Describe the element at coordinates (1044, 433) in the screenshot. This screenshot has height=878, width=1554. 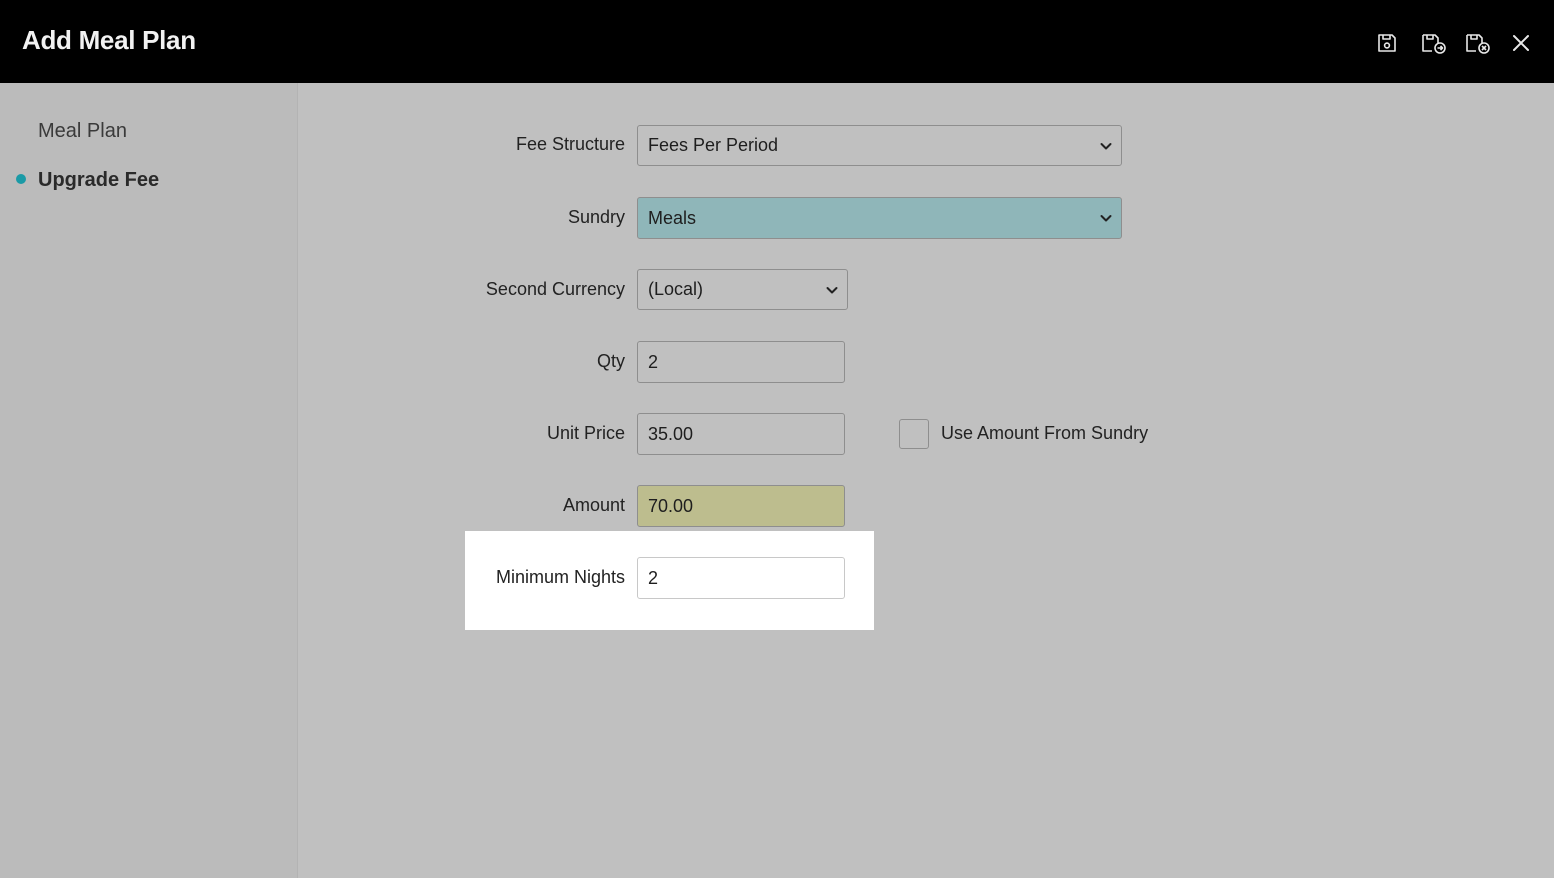
I see `use-amount-from-sundry-label: Use Amount From Sundry` at that location.